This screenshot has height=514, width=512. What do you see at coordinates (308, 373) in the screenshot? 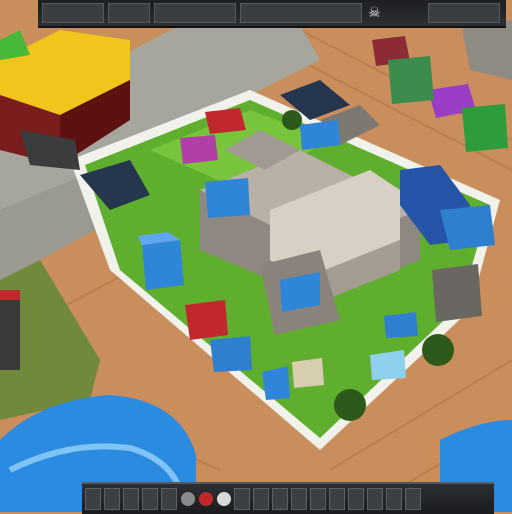
I see `tan-block` at bounding box center [308, 373].